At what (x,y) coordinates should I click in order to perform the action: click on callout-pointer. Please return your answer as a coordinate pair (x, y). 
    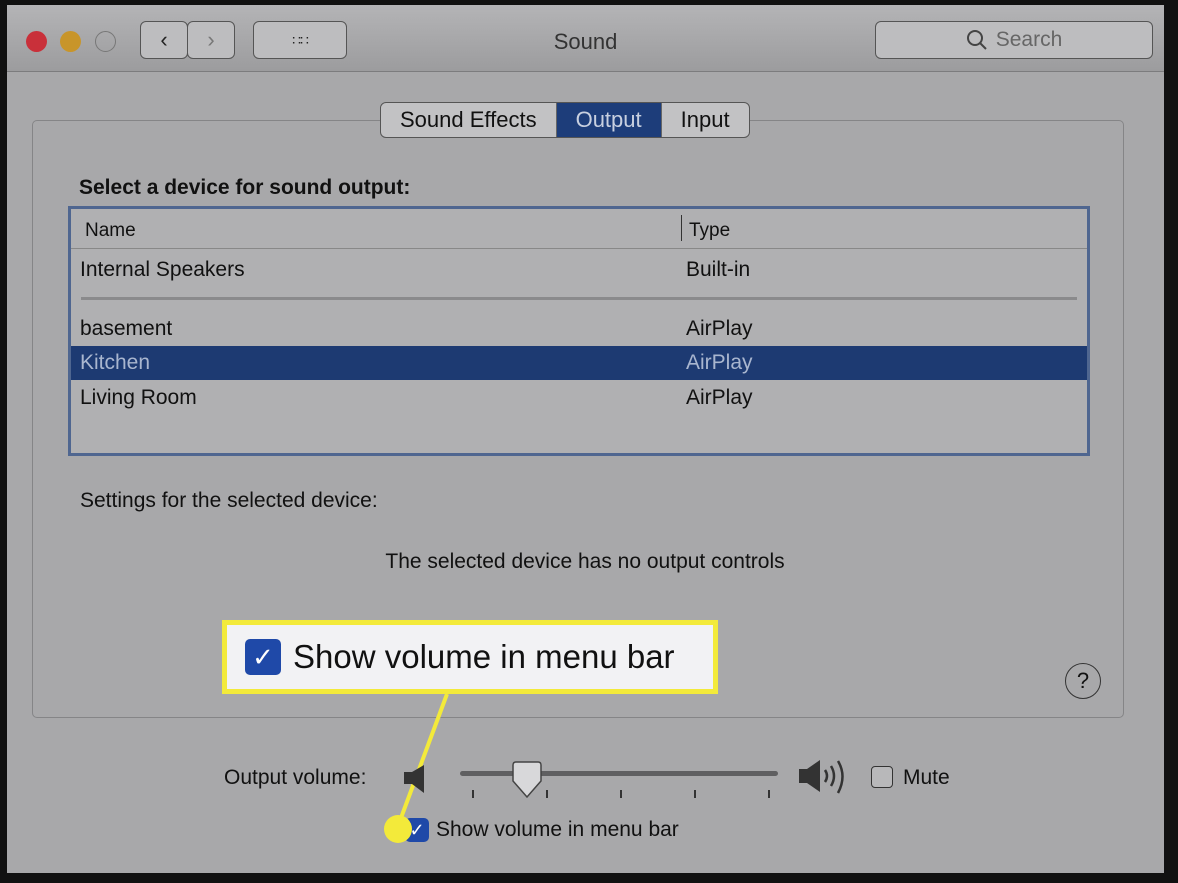
    Looking at the image, I should click on (422, 760).